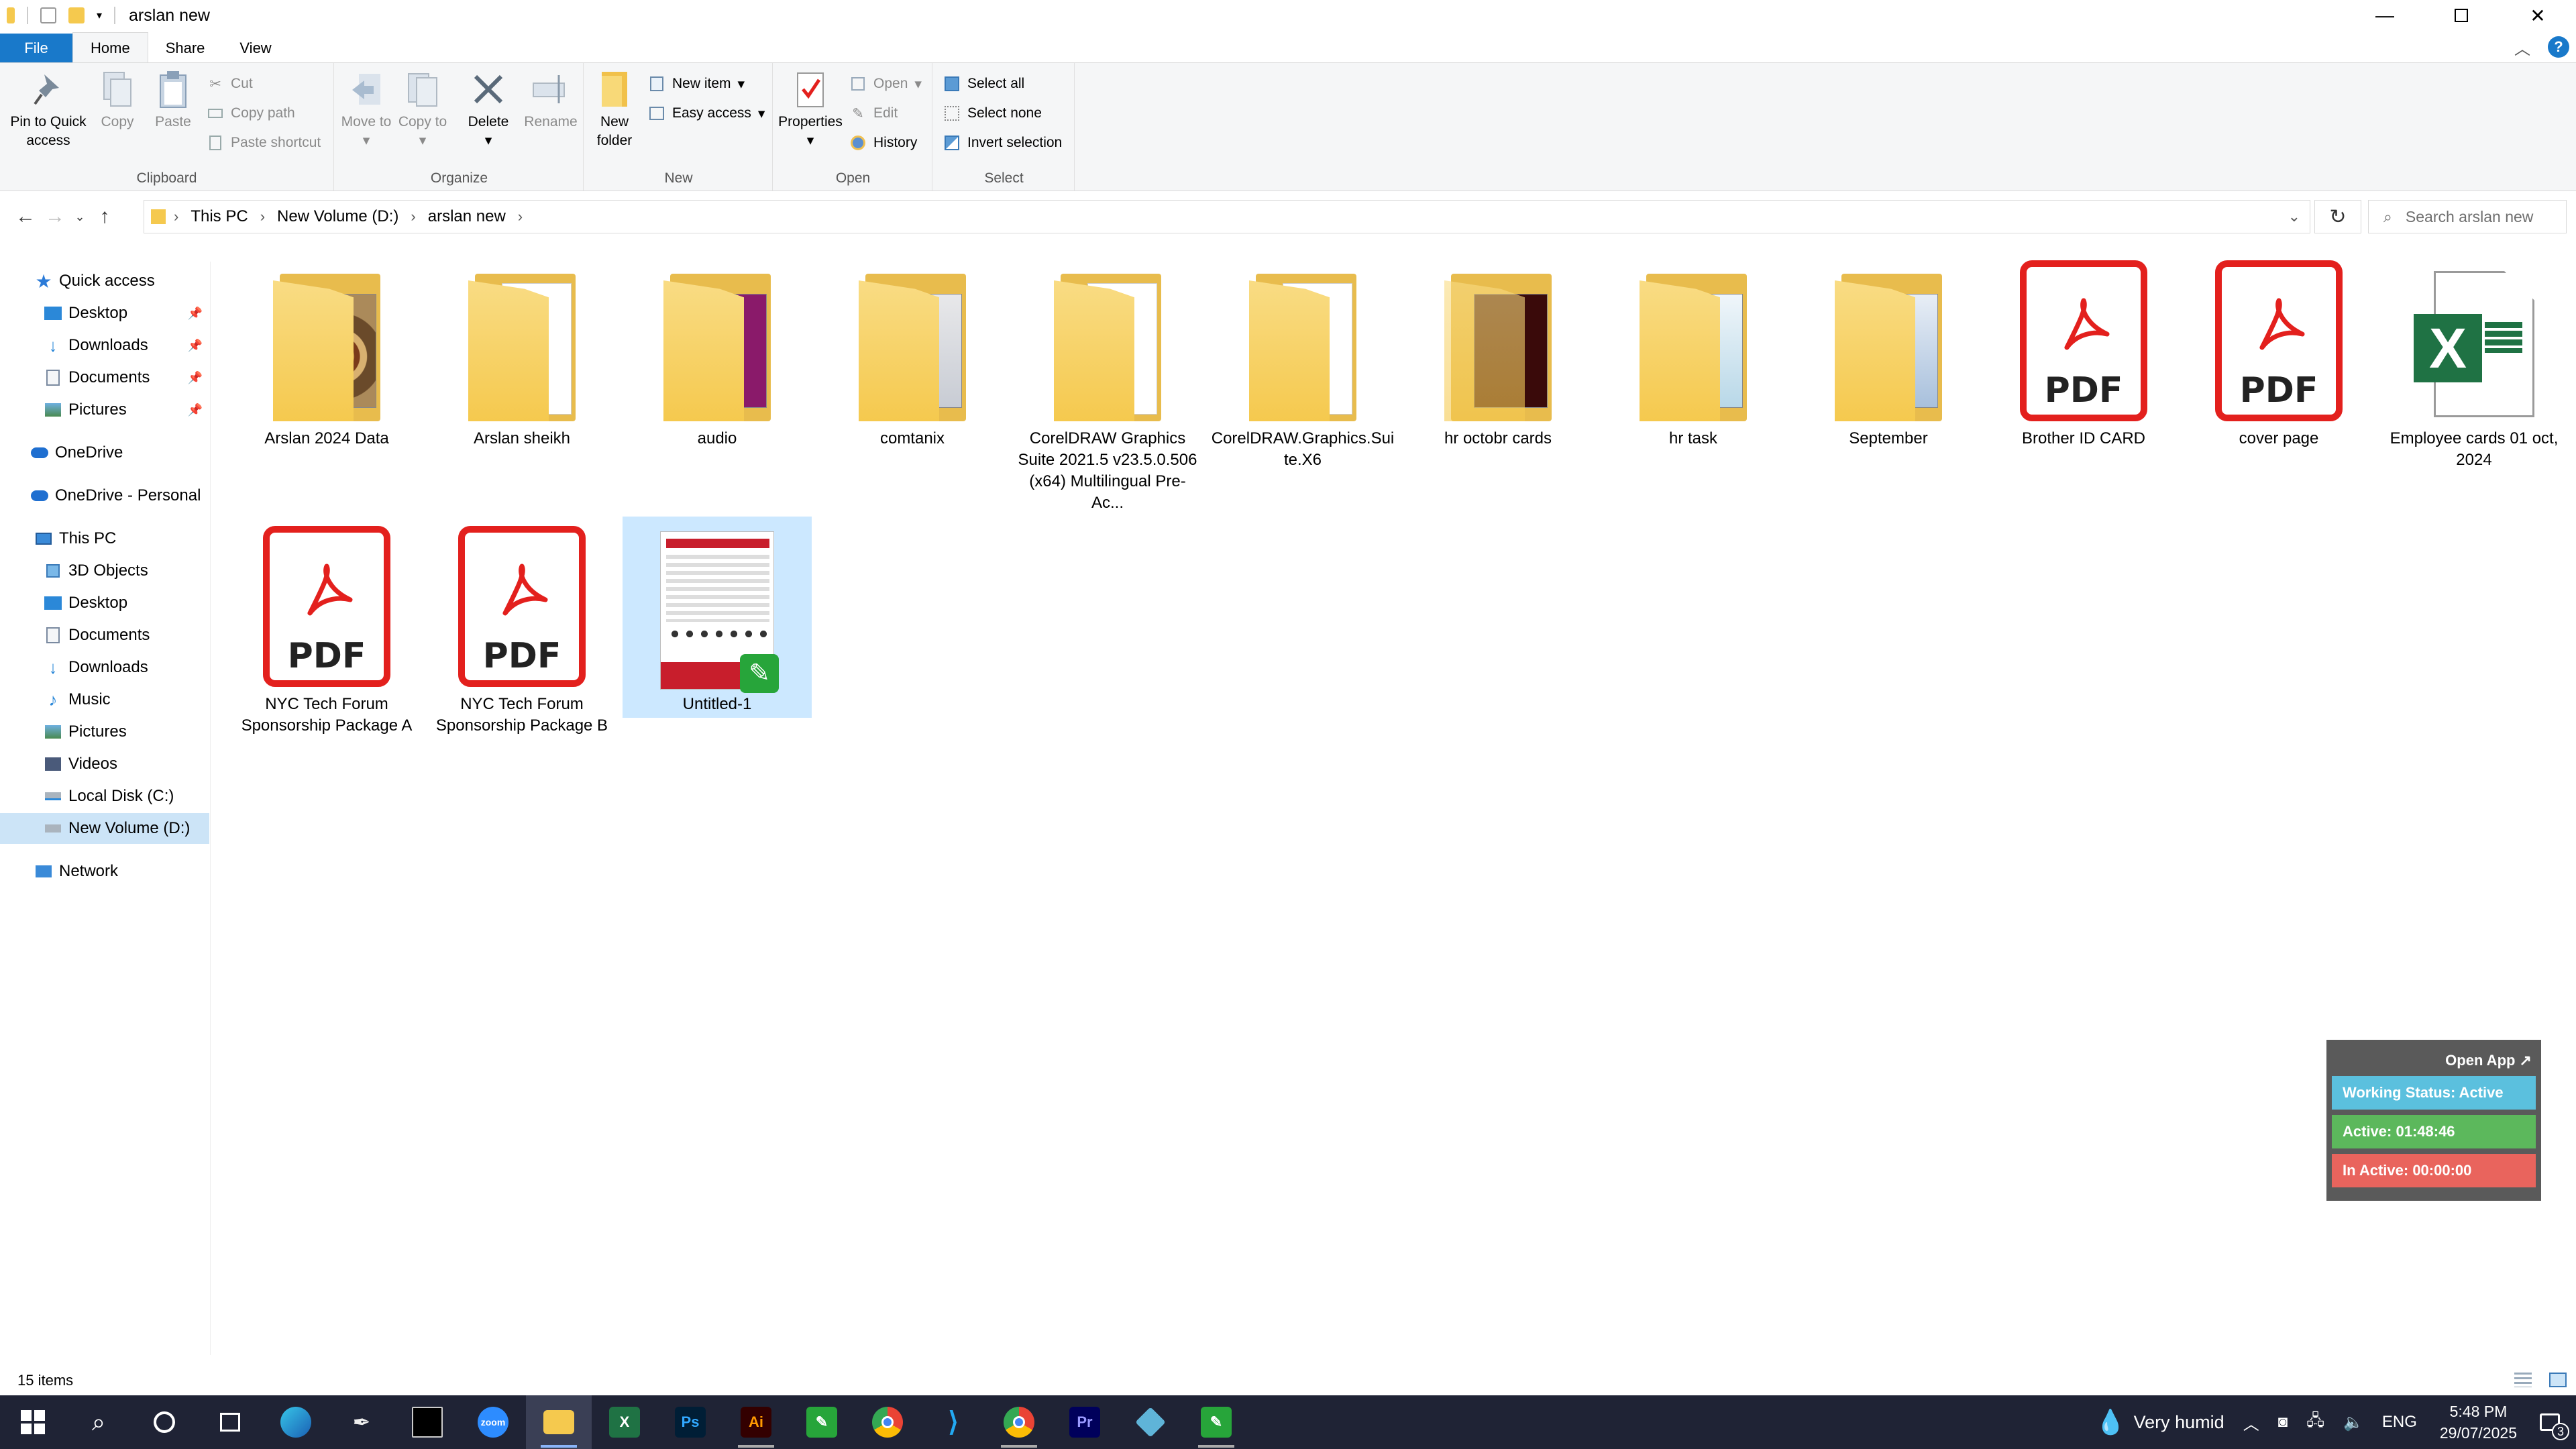 The image size is (2576, 1449). Describe the element at coordinates (2478, 1422) in the screenshot. I see `clock: 5:48 PM 29/07/2025` at that location.